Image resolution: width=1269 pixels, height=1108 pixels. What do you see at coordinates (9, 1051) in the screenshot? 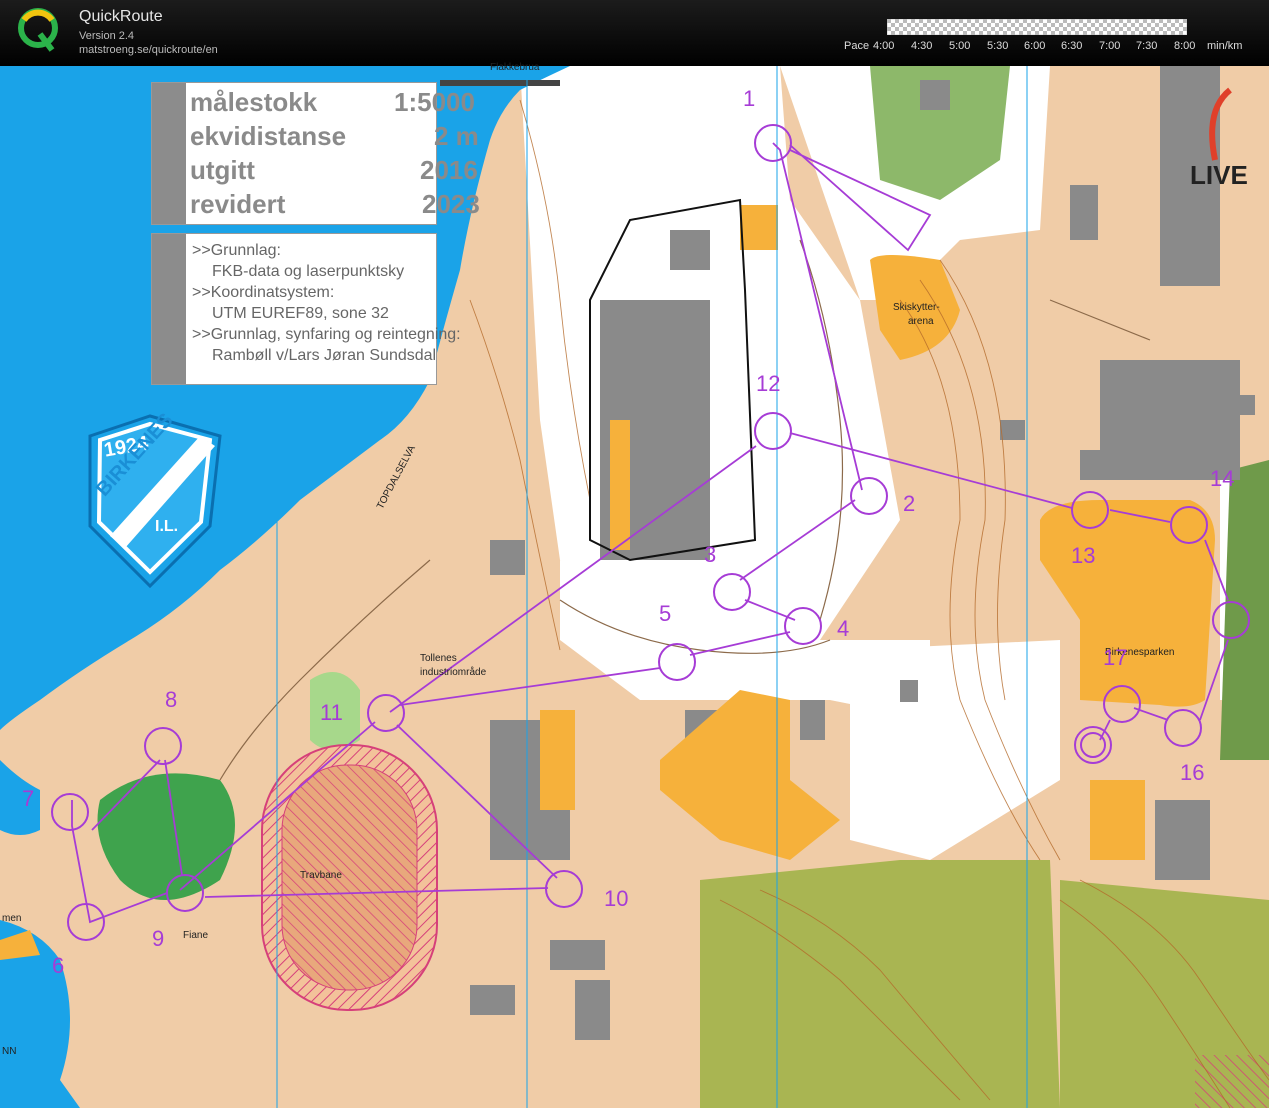
I see `place-label: NN` at bounding box center [9, 1051].